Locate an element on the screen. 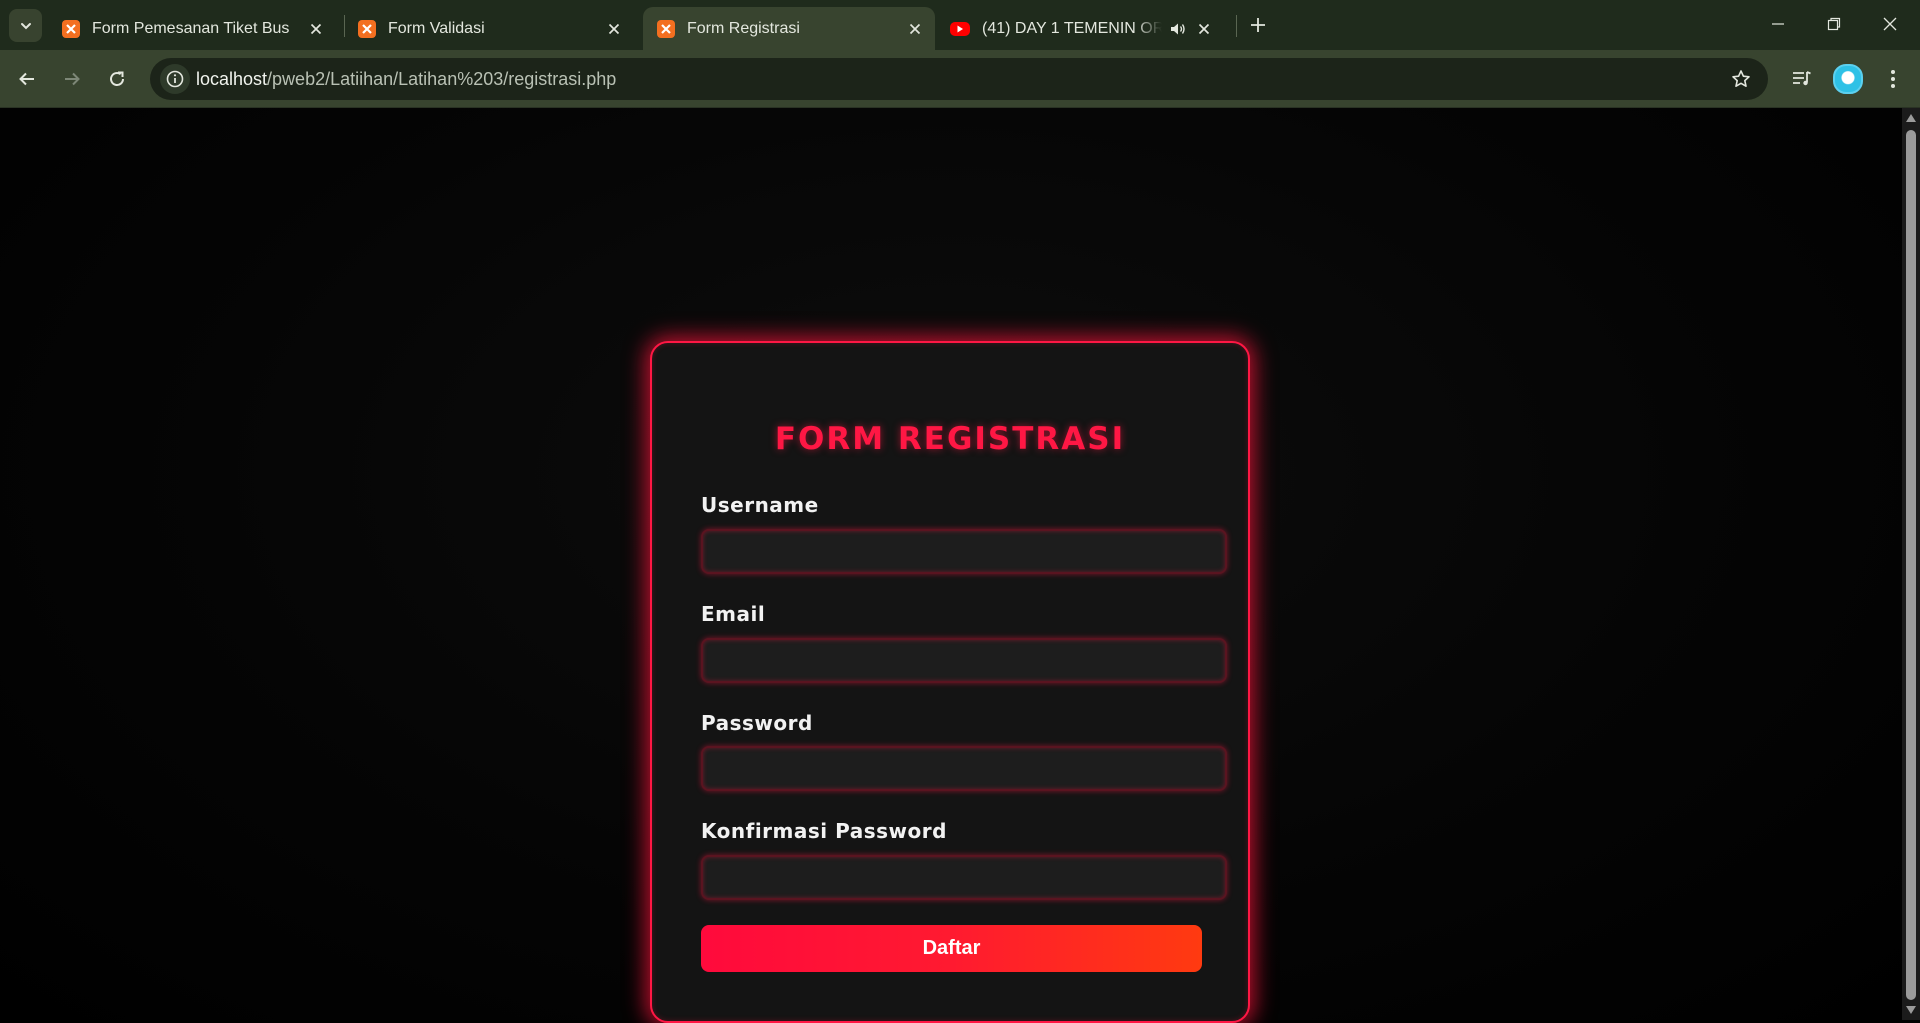 This screenshot has width=1920, height=1023. reload-button is located at coordinates (117, 79).